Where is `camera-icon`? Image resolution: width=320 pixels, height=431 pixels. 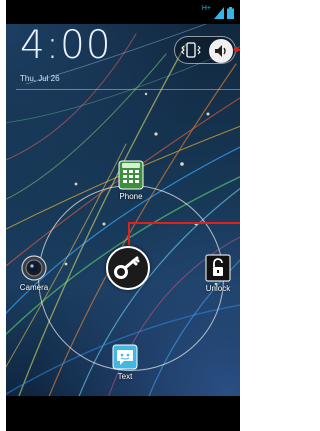 camera-icon is located at coordinates (34, 268).